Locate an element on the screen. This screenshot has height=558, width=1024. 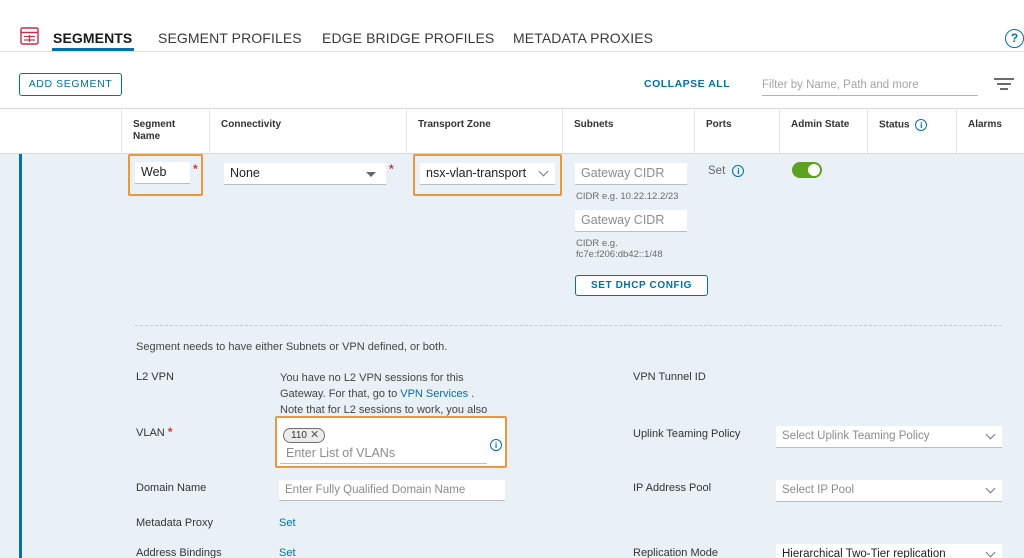
vlan-chip: 110 ✕ is located at coordinates (304, 435).